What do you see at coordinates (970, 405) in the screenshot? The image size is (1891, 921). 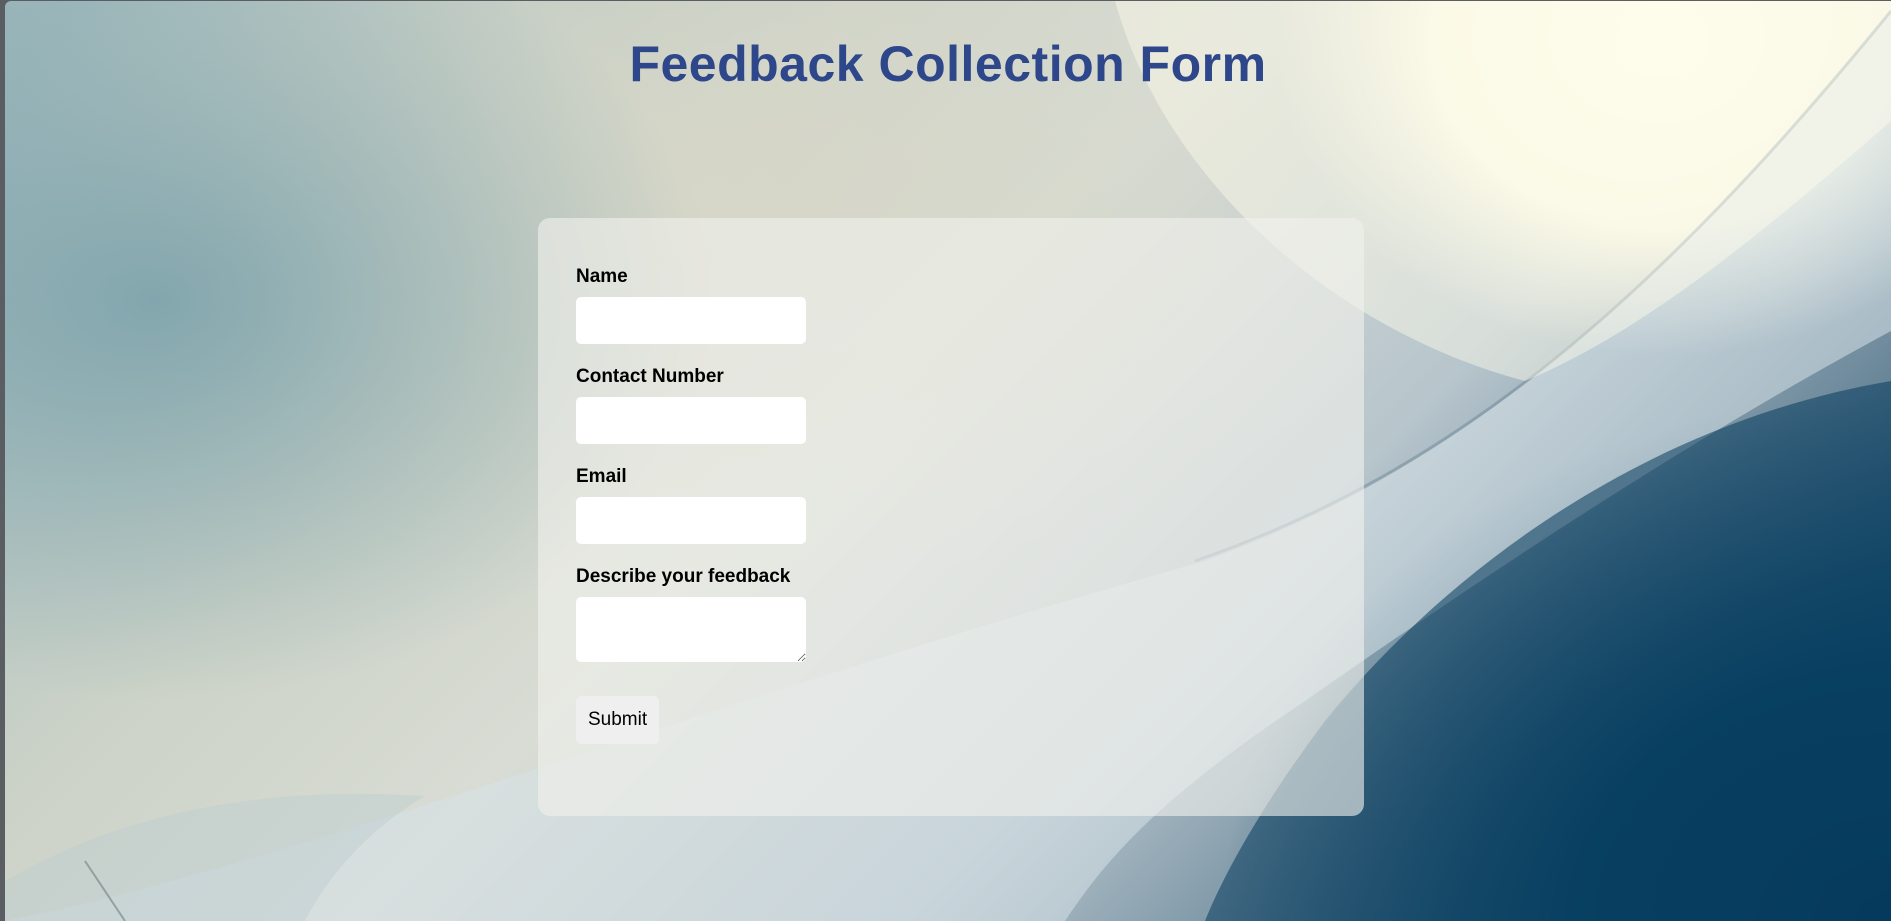 I see `contact-number-field-group: Contact Number` at bounding box center [970, 405].